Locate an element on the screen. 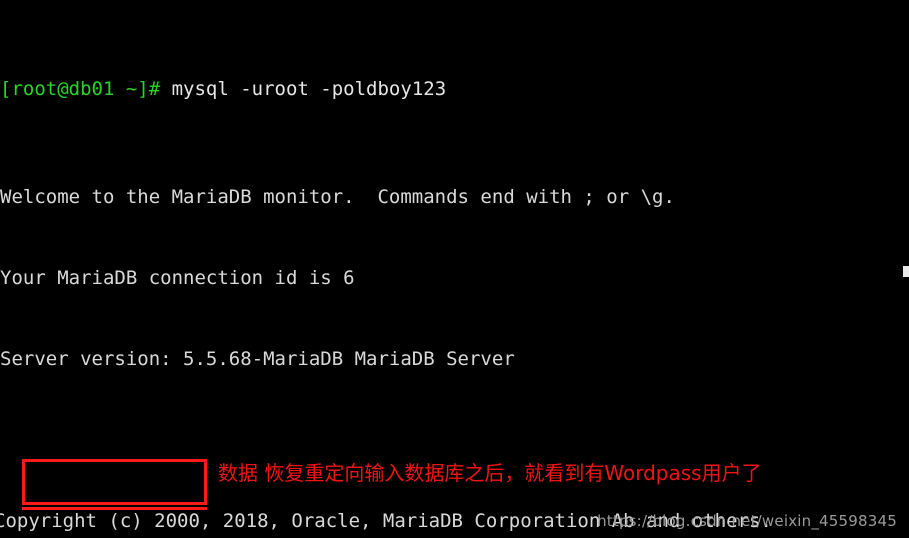  output-line-blank is located at coordinates (454, 440).